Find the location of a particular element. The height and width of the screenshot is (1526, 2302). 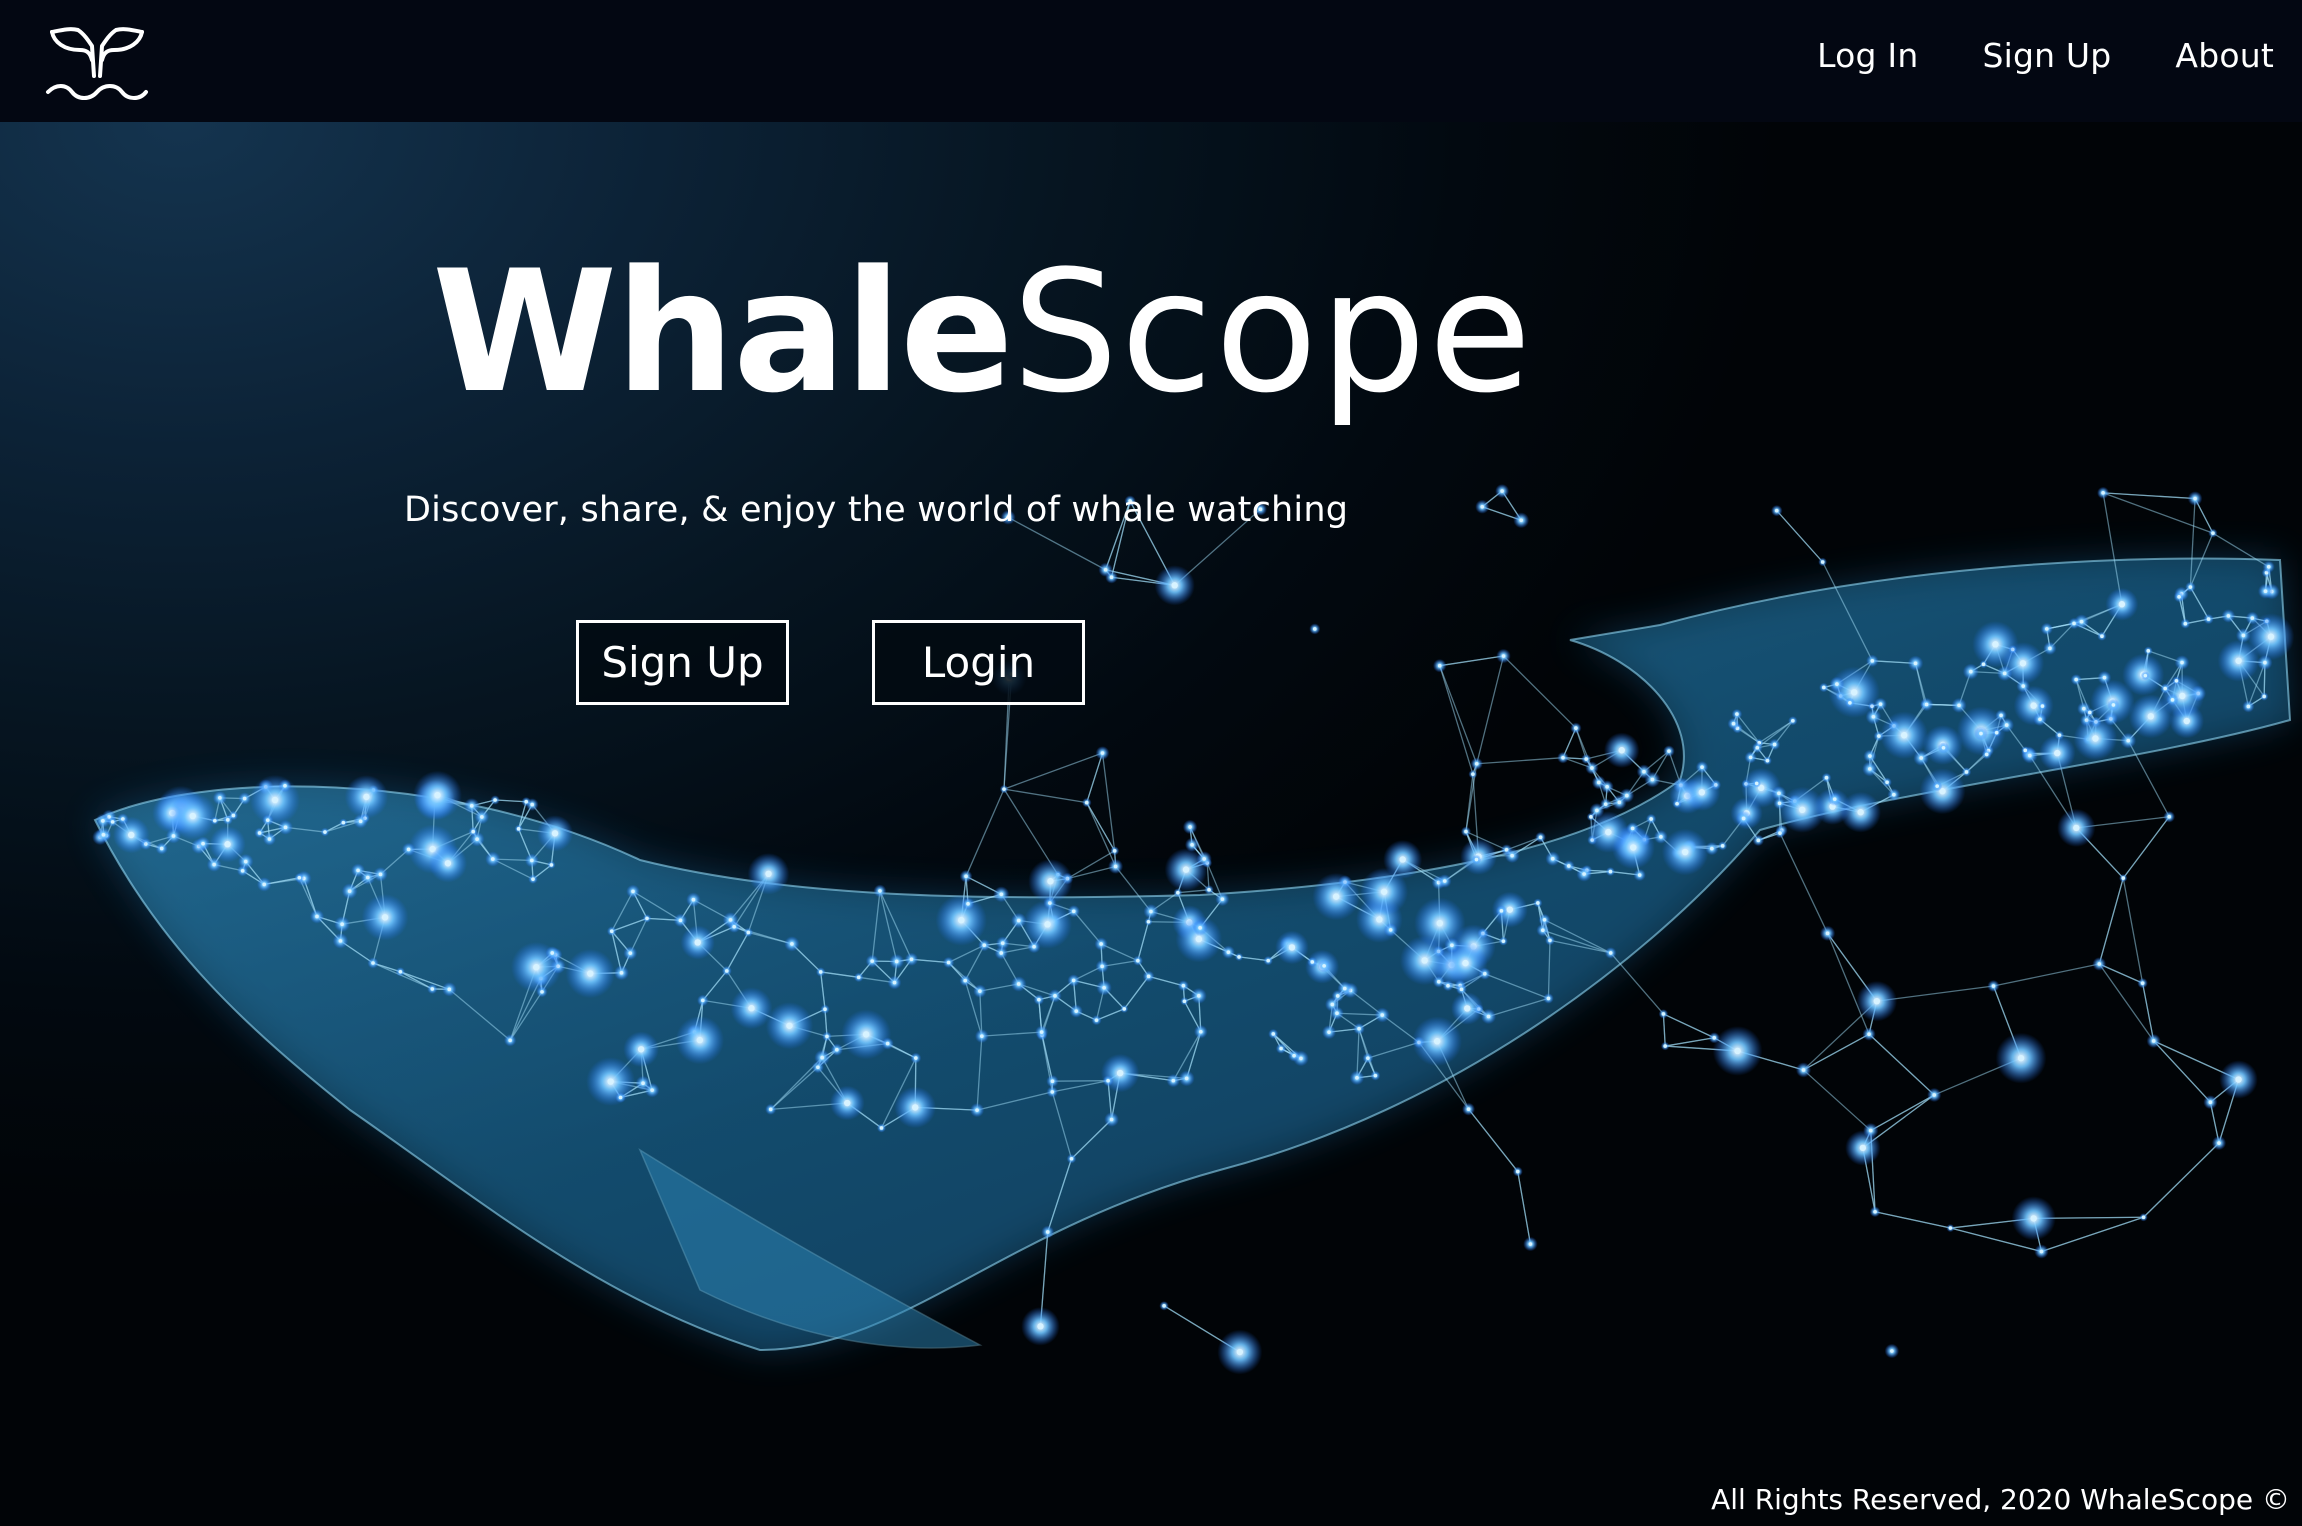

nav-signup-link: Sign Up is located at coordinates (2046, 55).